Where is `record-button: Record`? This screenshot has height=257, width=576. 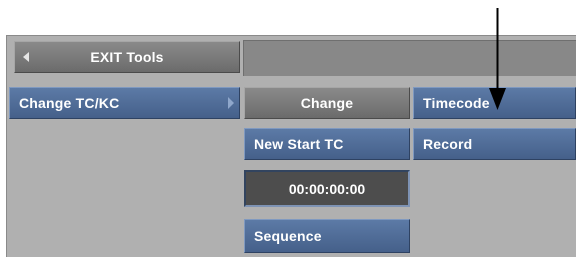
record-button: Record is located at coordinates (494, 144).